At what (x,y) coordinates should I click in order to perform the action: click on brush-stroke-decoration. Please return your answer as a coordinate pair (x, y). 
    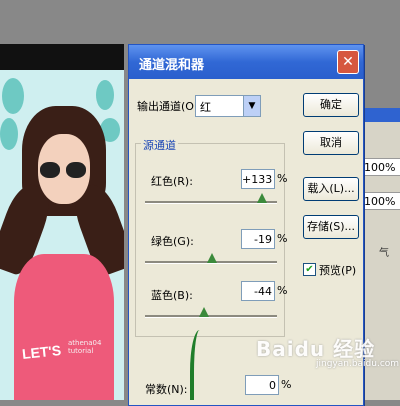
    Looking at the image, I should click on (198, 365).